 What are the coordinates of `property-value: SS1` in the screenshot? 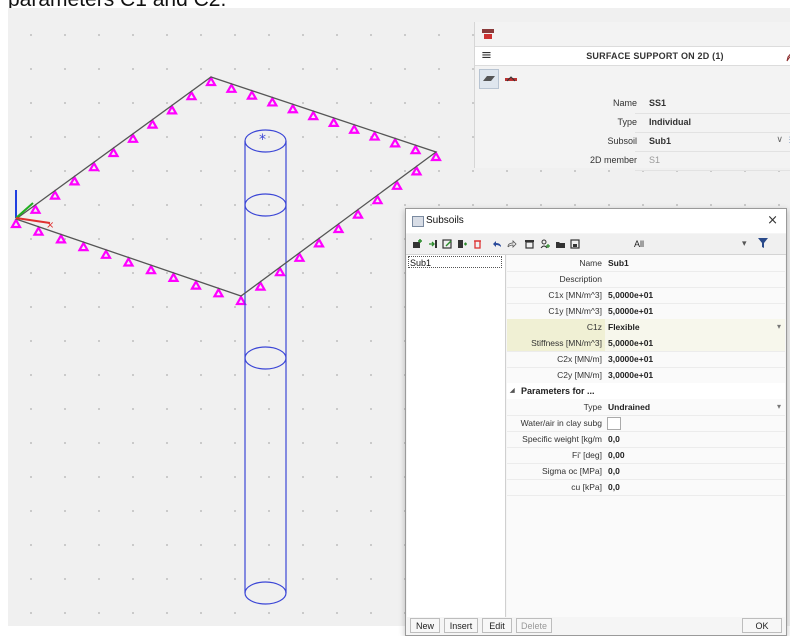 It's located at (657, 103).